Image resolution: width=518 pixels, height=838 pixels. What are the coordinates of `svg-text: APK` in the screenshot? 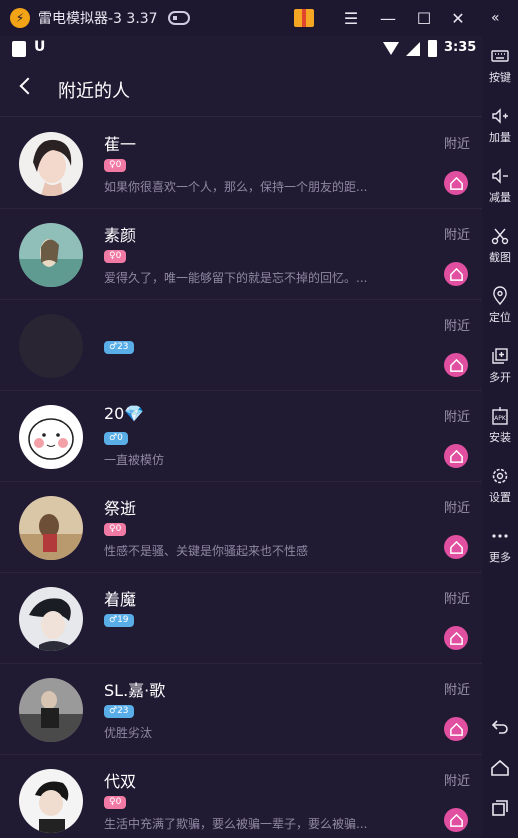 It's located at (500, 418).